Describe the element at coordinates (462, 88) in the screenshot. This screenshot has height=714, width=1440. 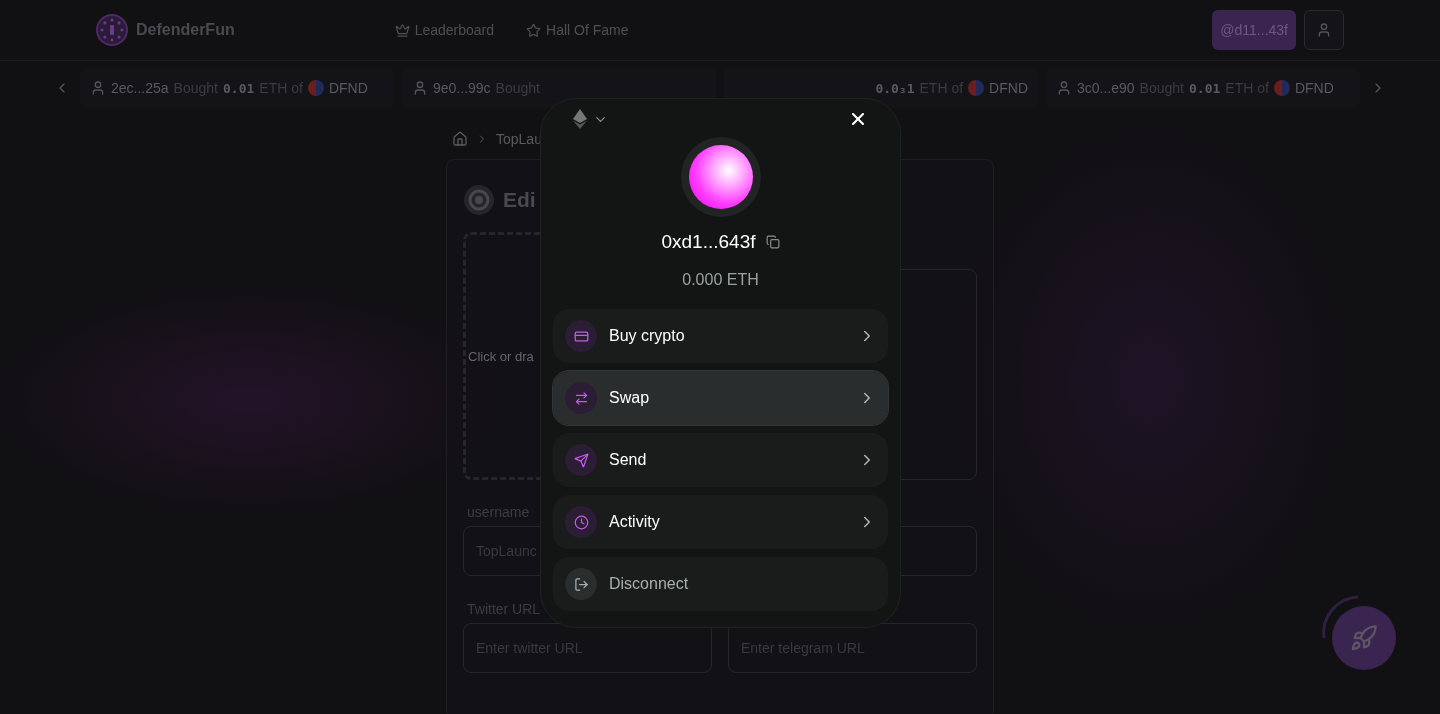
I see `trader-address: 9e0...99c` at that location.